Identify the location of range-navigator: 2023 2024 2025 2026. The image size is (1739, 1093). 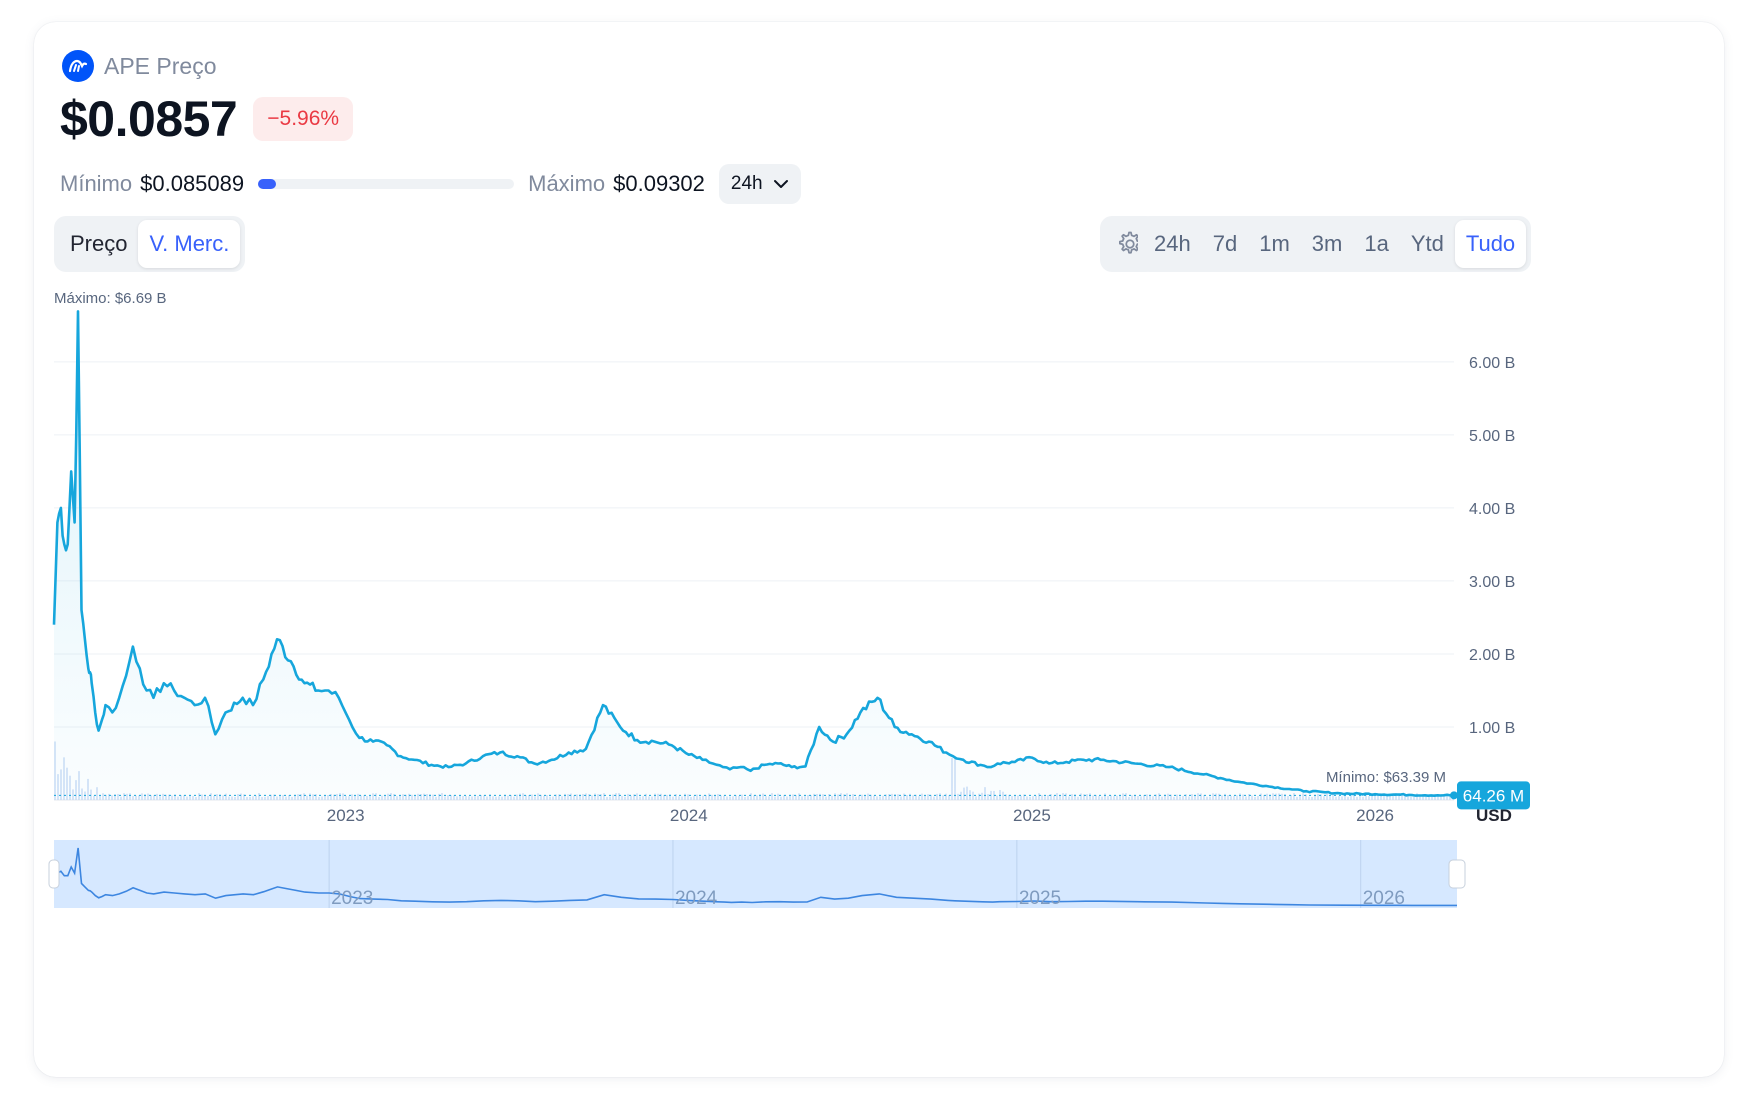
(757, 874).